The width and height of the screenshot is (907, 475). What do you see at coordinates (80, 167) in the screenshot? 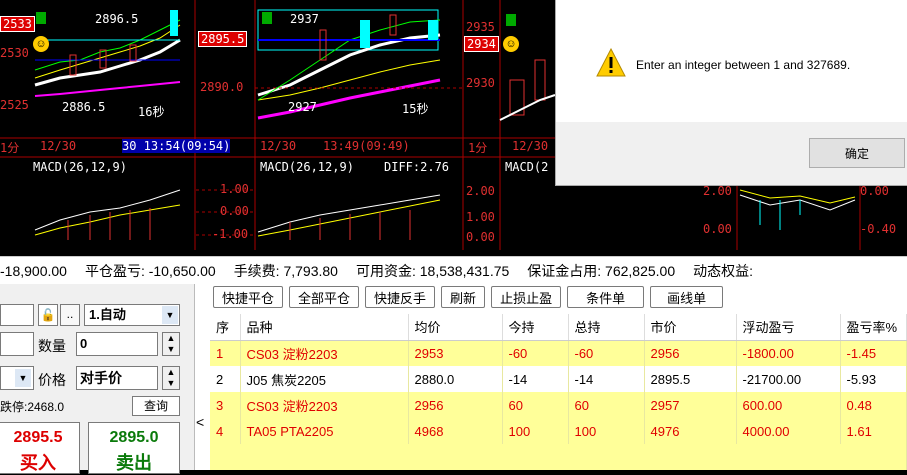
I see `pane1-macd-label: MACD(26,12,9)` at bounding box center [80, 167].